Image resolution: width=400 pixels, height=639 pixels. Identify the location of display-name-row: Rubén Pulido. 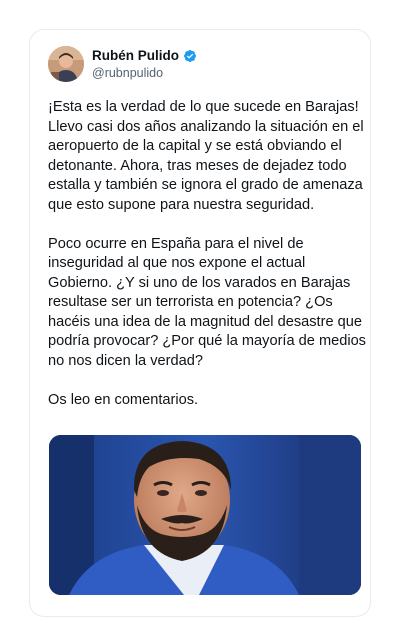
(144, 56).